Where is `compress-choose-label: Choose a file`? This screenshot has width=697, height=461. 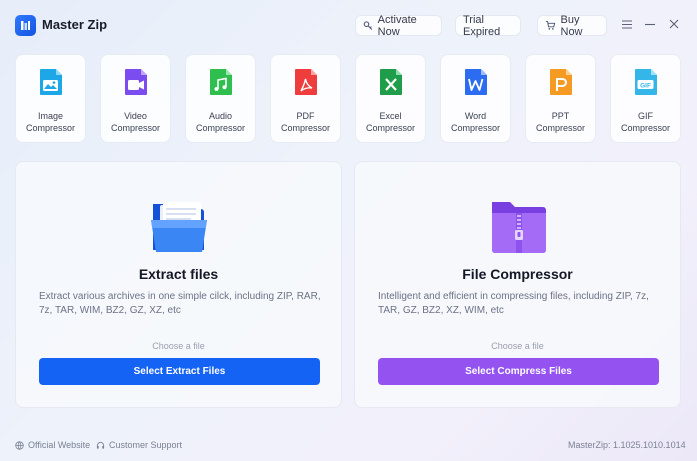
compress-choose-label: Choose a file is located at coordinates (517, 346).